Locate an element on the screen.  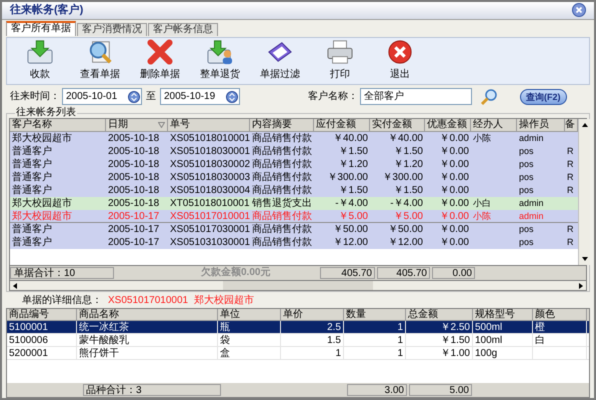
toolbar-button: 退出 is located at coordinates (400, 61).